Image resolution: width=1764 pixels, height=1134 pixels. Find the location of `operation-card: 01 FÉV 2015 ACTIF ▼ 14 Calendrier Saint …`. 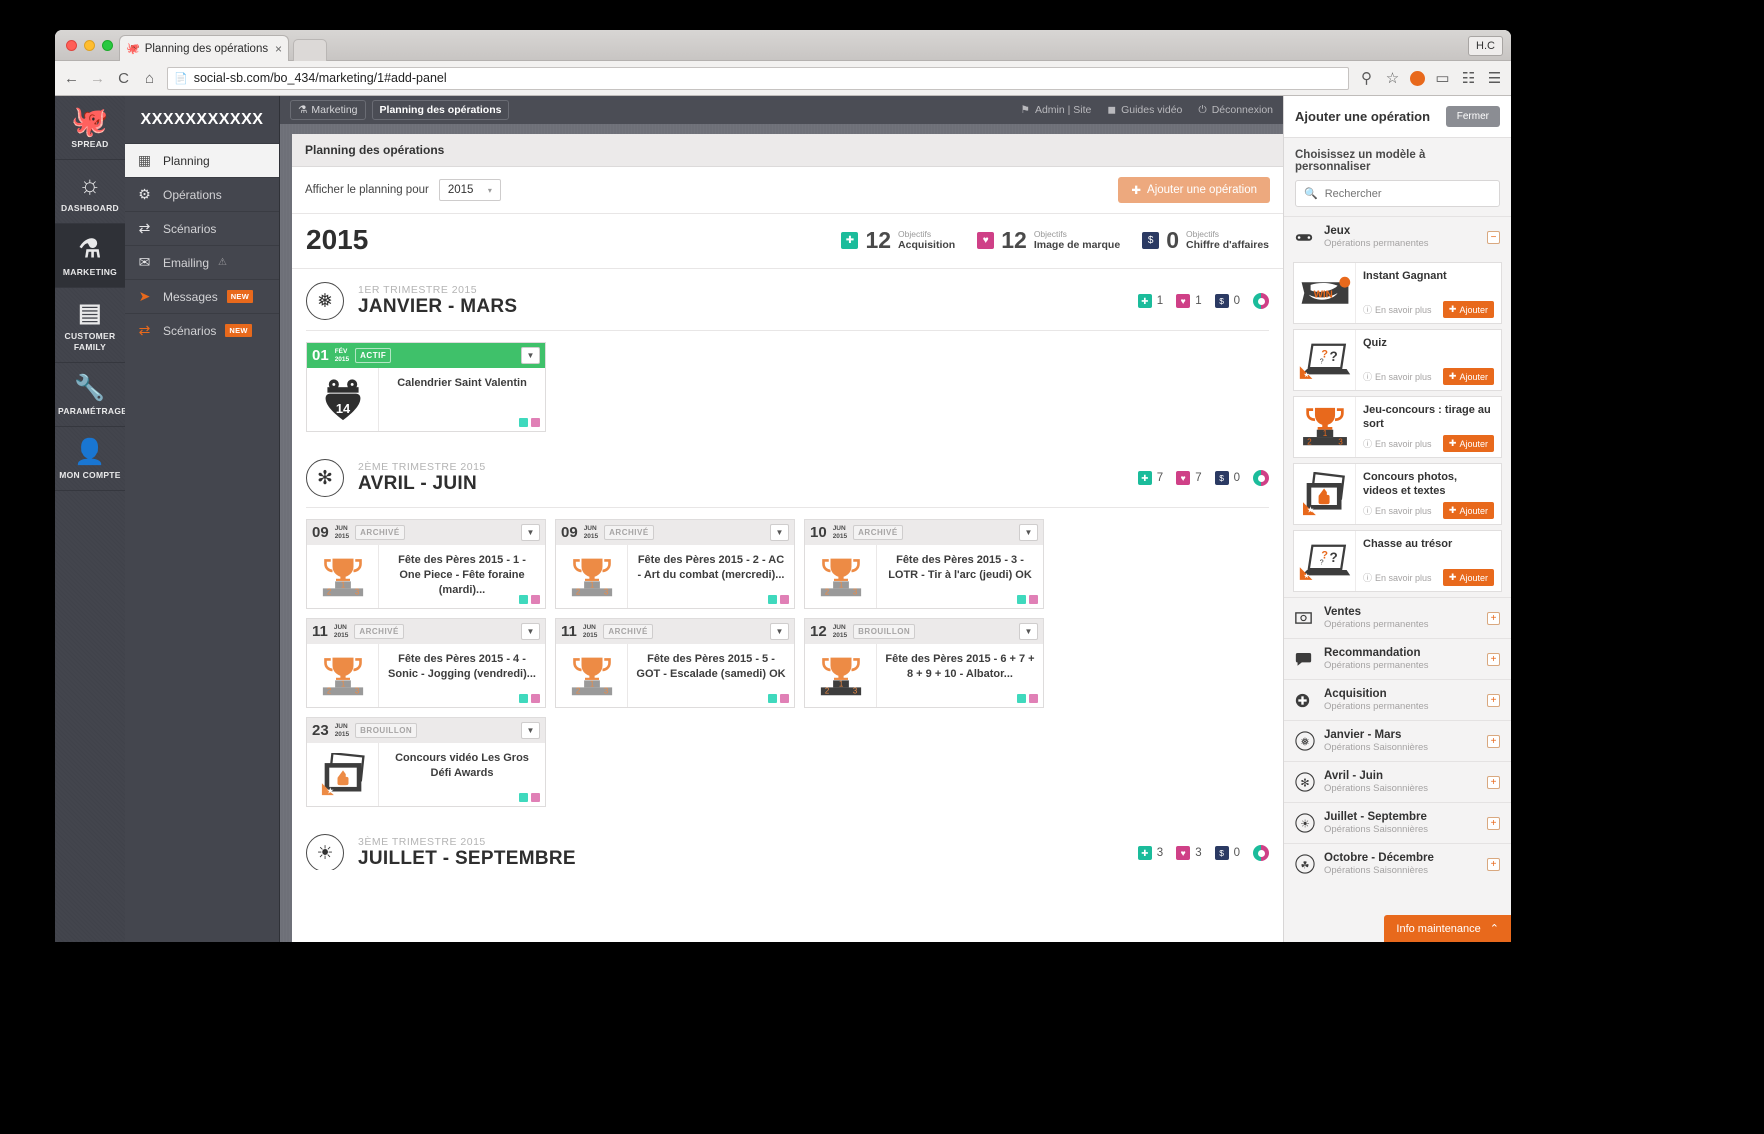

operation-card: 01 FÉV 2015 ACTIF ▼ 14 Calendrier Saint … is located at coordinates (426, 387).